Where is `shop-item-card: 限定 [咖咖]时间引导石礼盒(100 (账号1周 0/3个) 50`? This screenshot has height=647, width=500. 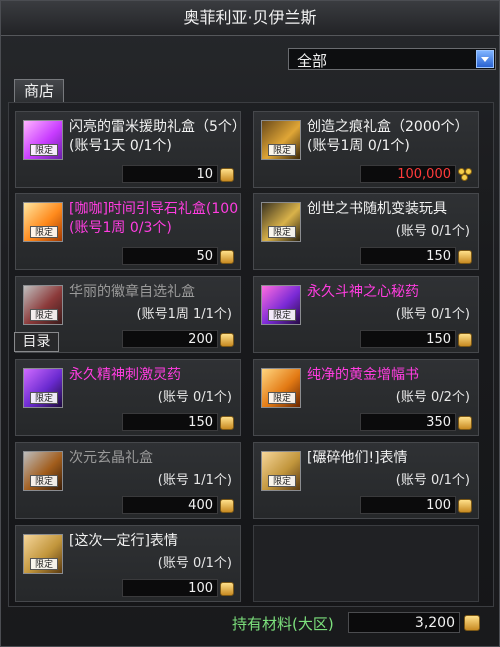 shop-item-card: 限定 [咖咖]时间引导石礼盒(100 (账号1周 0/3个) 50 is located at coordinates (128, 231).